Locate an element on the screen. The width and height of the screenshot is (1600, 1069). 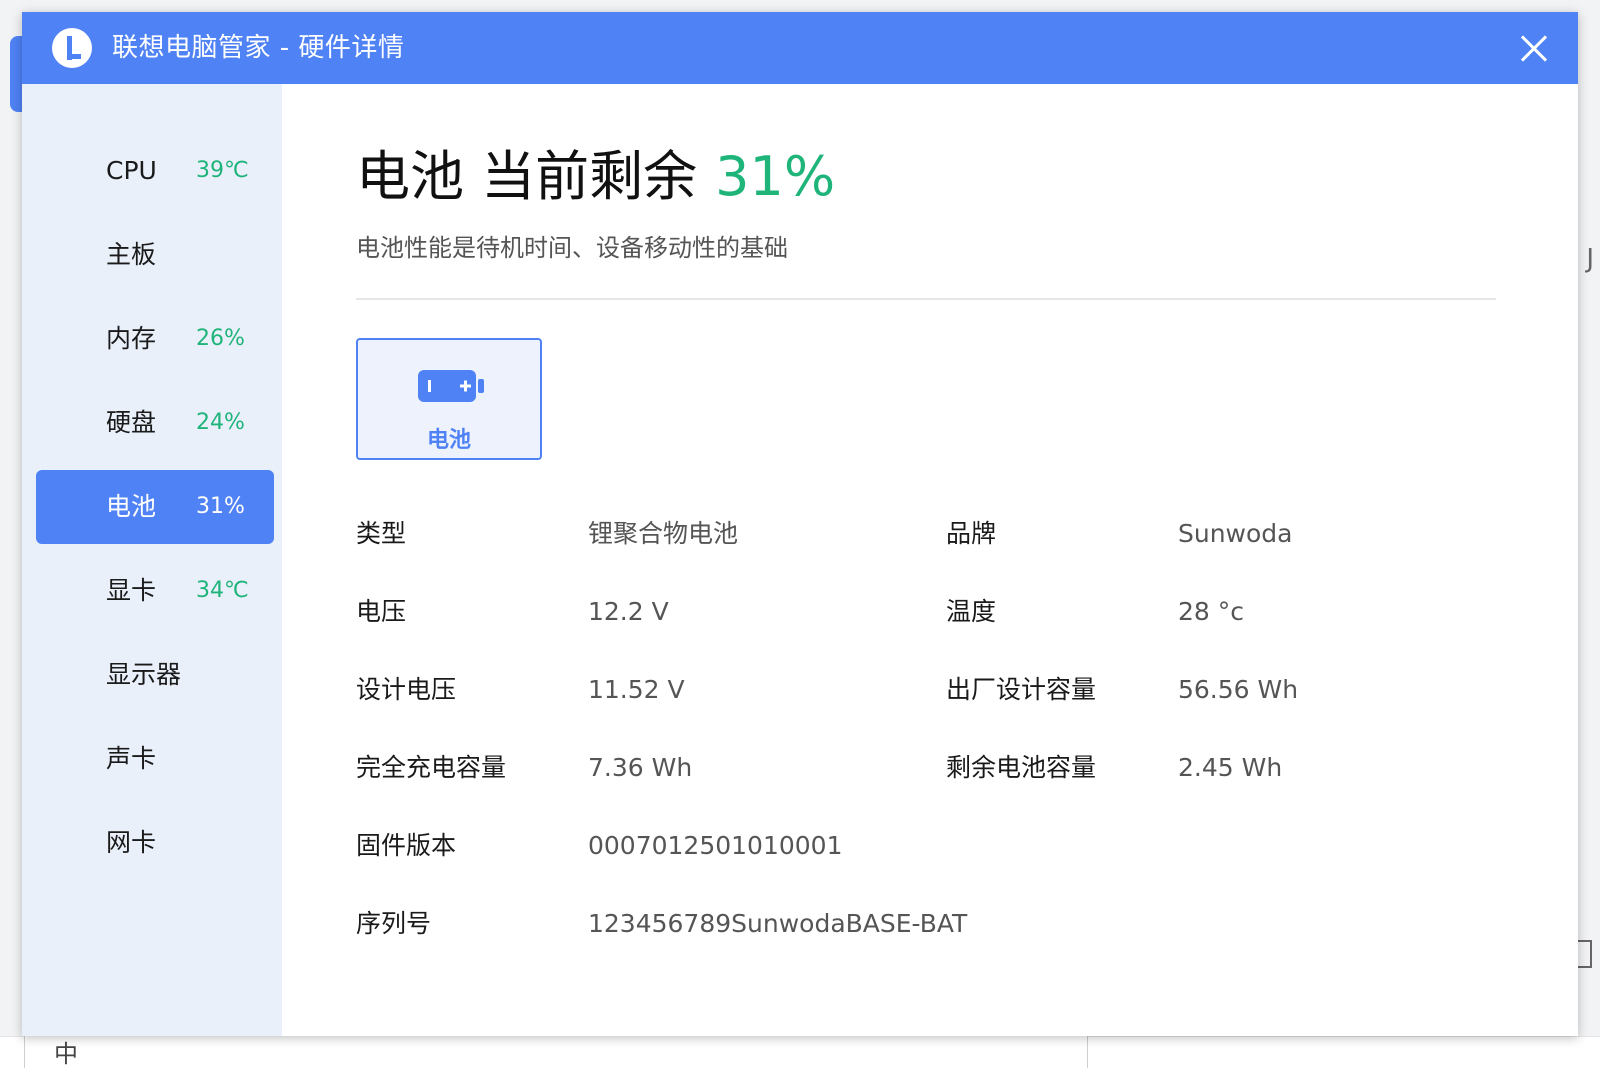
sidebar-item-label: 网卡 is located at coordinates (131, 842).